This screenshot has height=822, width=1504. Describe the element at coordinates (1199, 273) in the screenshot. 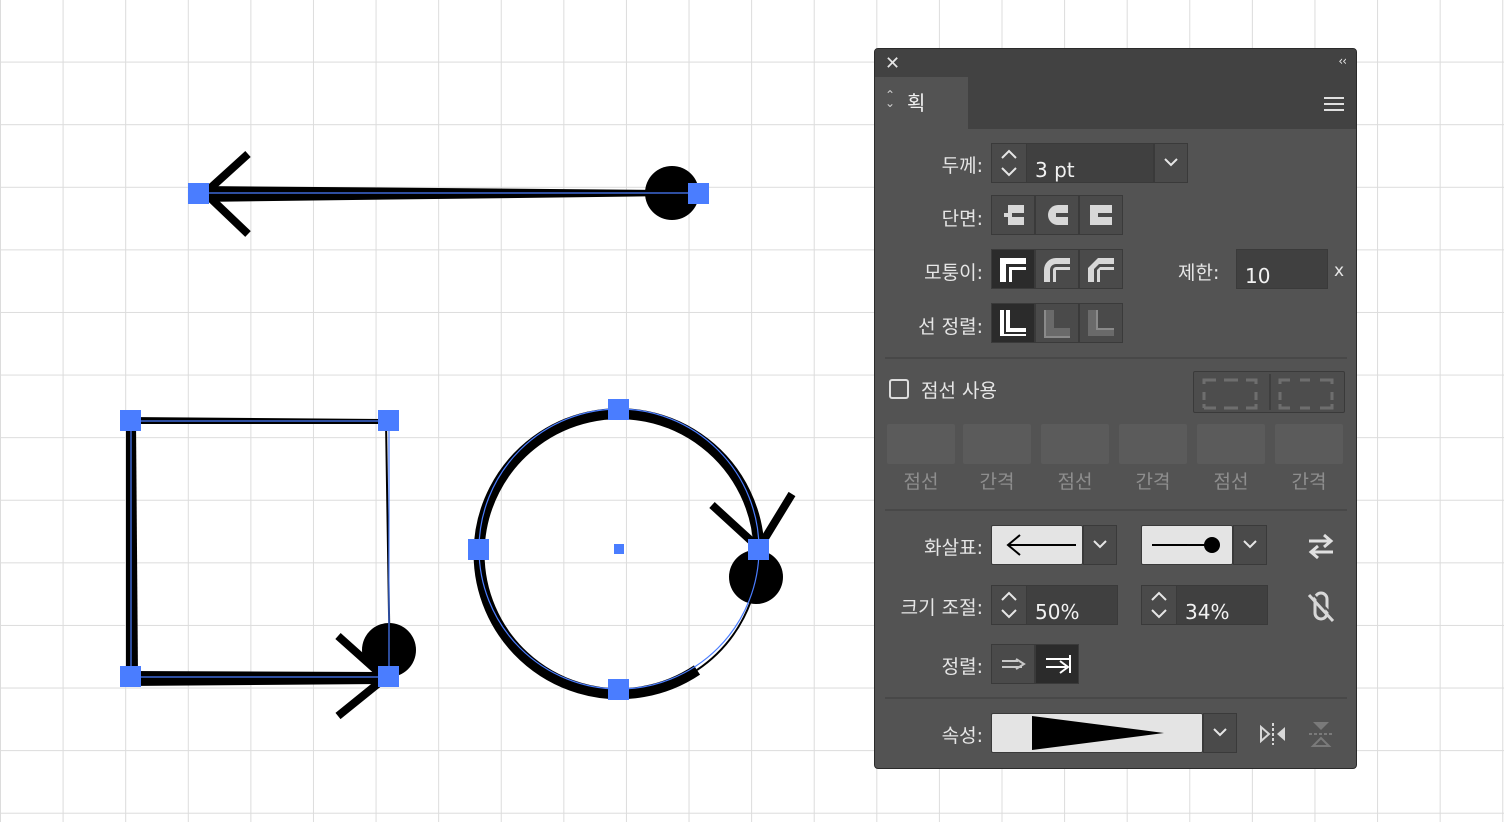

I see `limit-label: 제한:` at that location.